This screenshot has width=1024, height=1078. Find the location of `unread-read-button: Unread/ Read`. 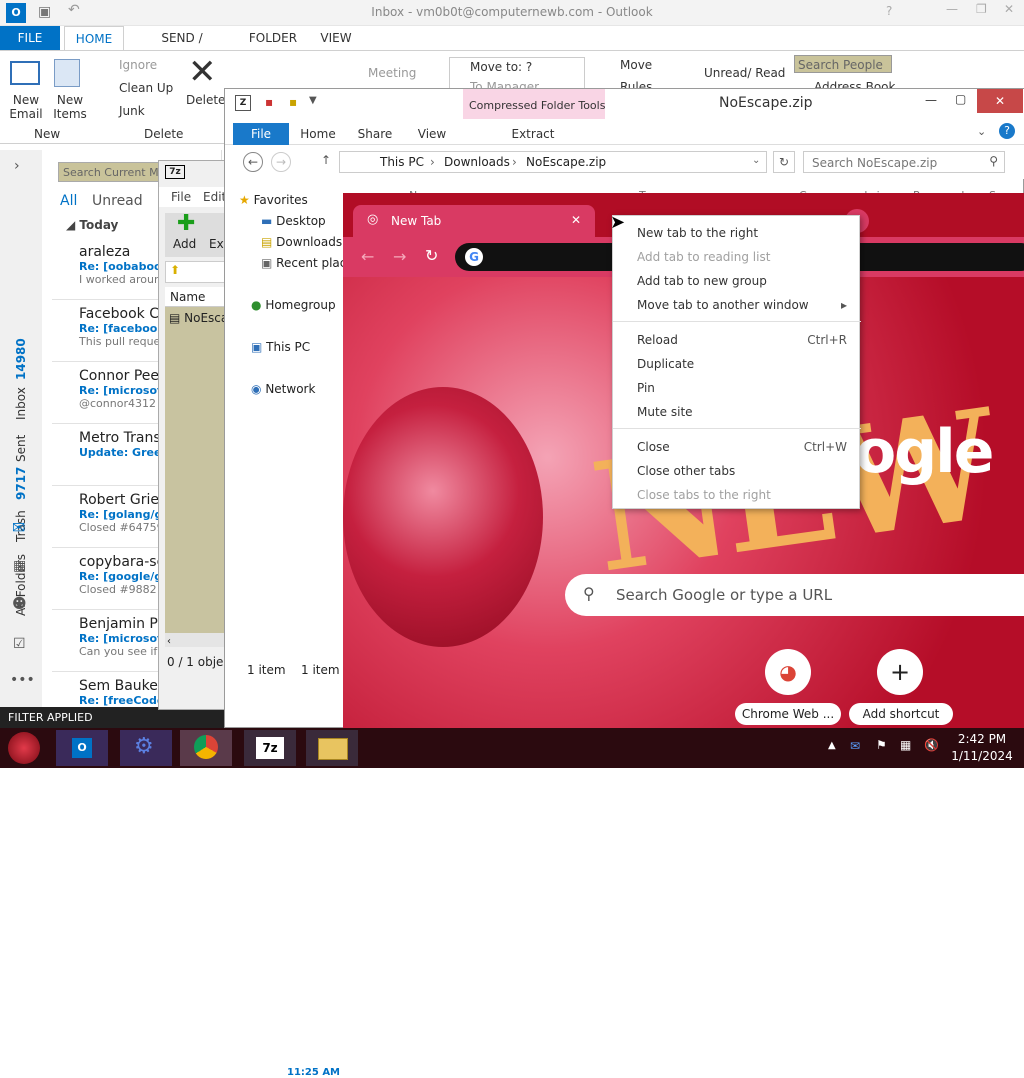

unread-read-button: Unread/ Read is located at coordinates (744, 73).